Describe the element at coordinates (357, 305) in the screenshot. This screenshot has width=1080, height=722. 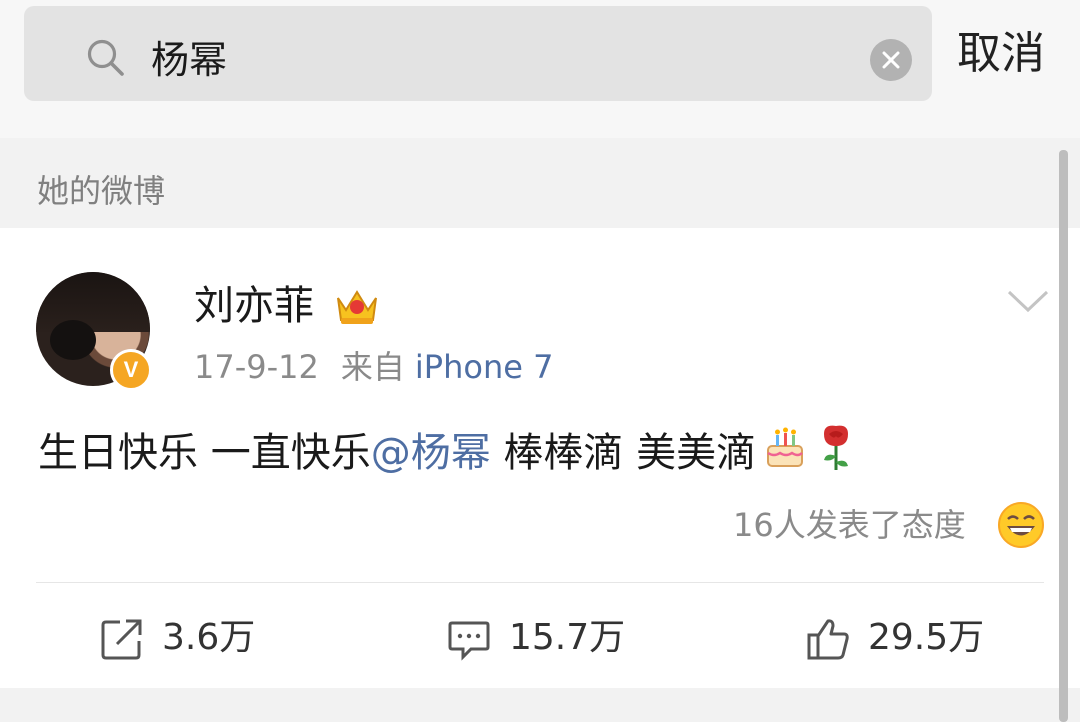
I see `crown-icon` at that location.